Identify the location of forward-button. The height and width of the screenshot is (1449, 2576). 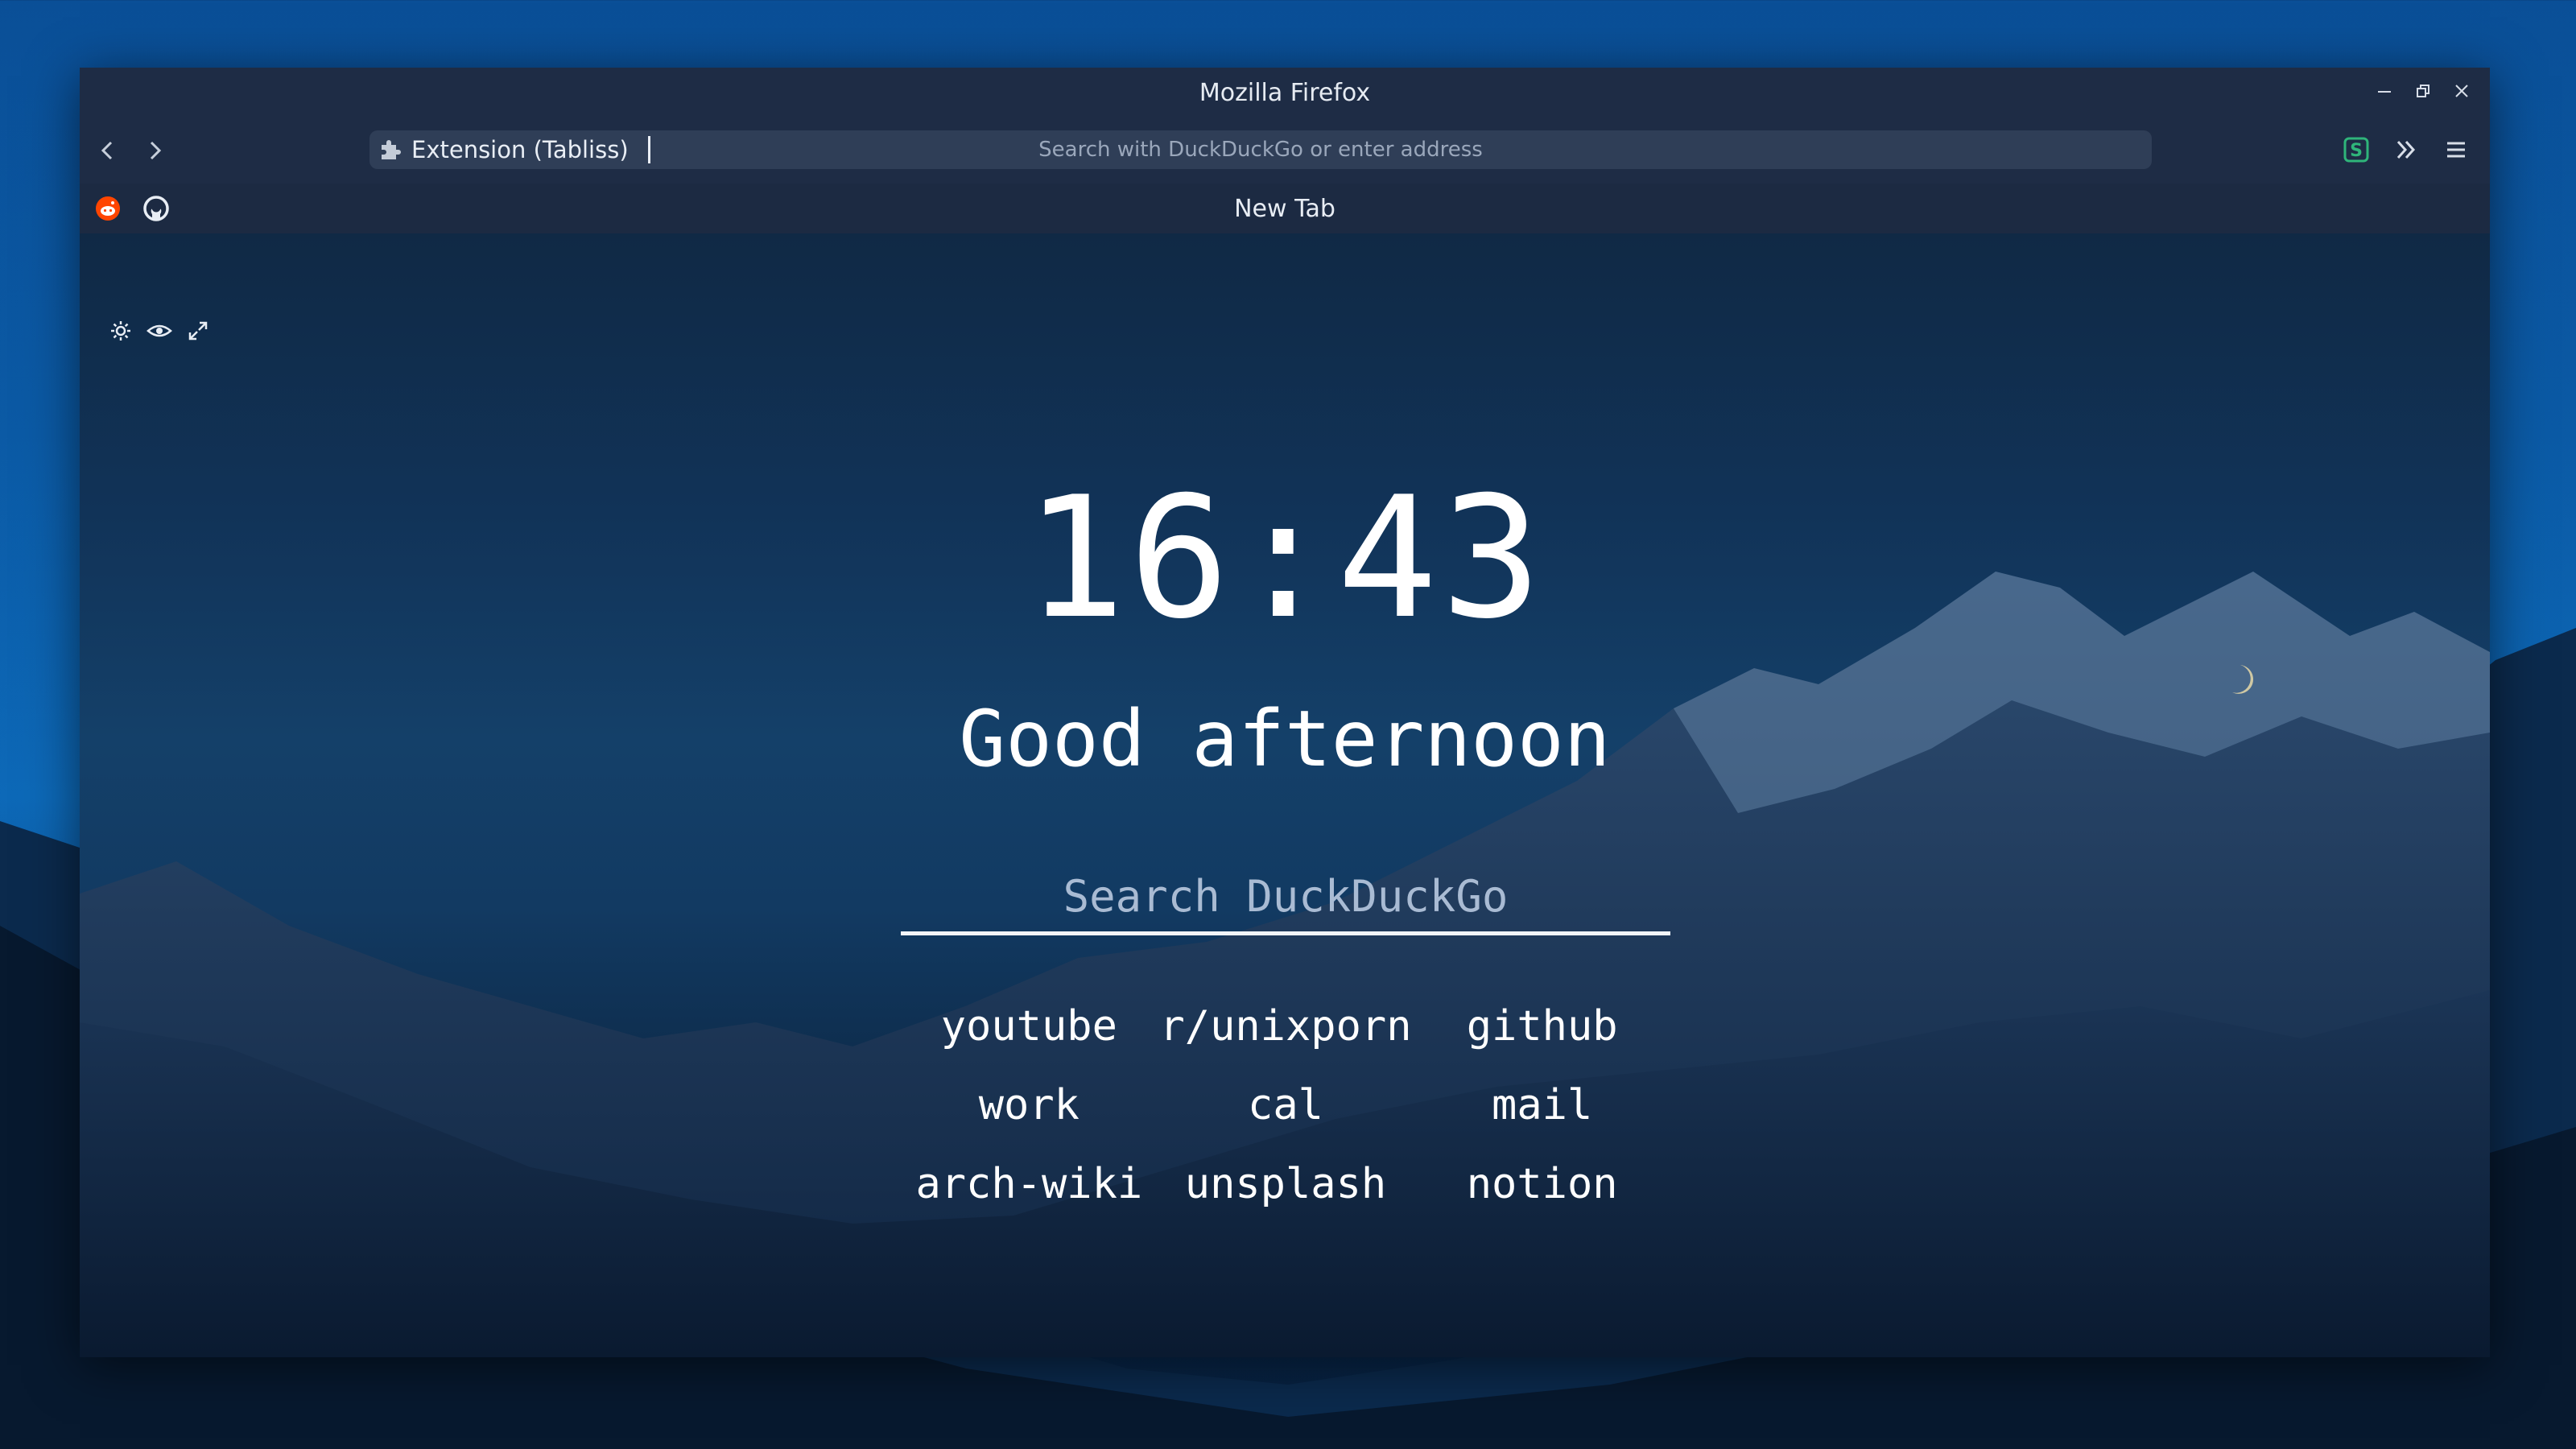
(154, 150).